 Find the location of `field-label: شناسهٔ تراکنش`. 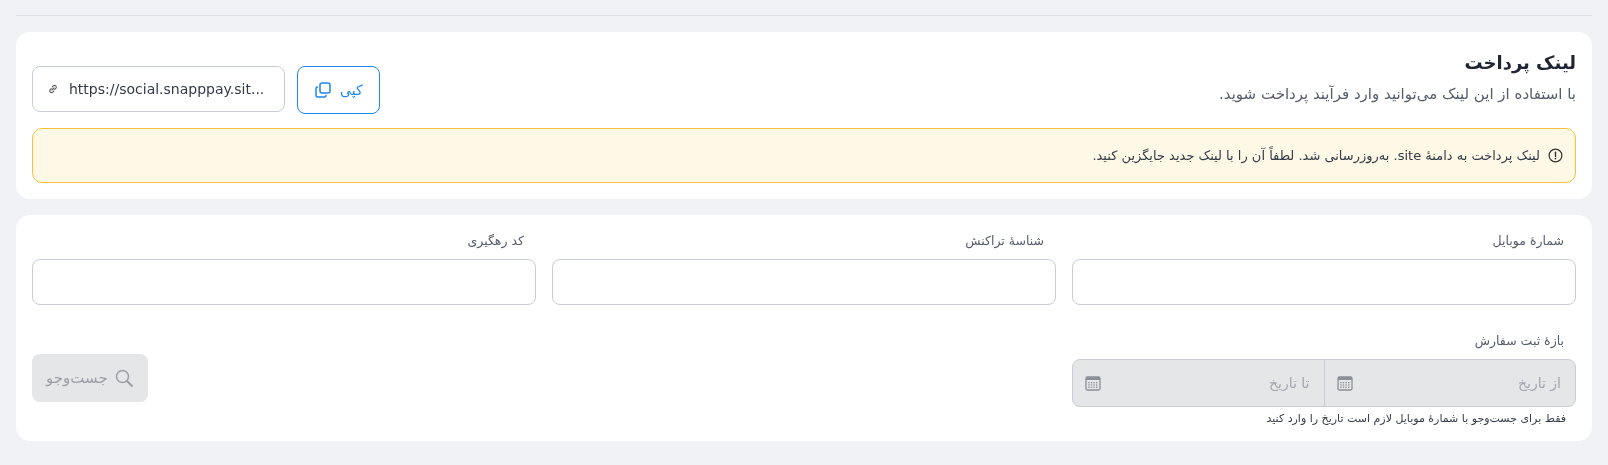

field-label: شناسهٔ تراکنش is located at coordinates (1004, 240).